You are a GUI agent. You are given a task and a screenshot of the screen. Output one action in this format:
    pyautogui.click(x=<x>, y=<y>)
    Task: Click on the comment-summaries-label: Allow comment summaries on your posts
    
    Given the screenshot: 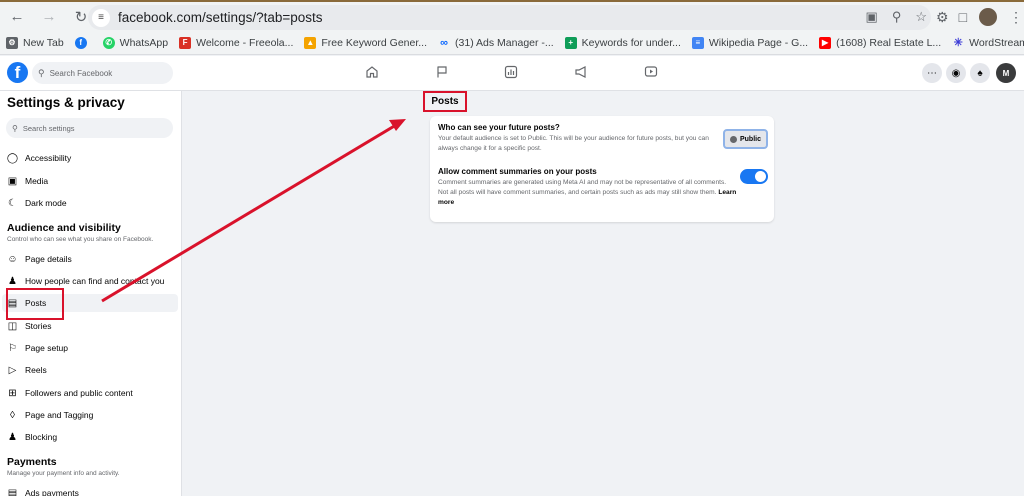 What is the action you would take?
    pyautogui.click(x=517, y=171)
    